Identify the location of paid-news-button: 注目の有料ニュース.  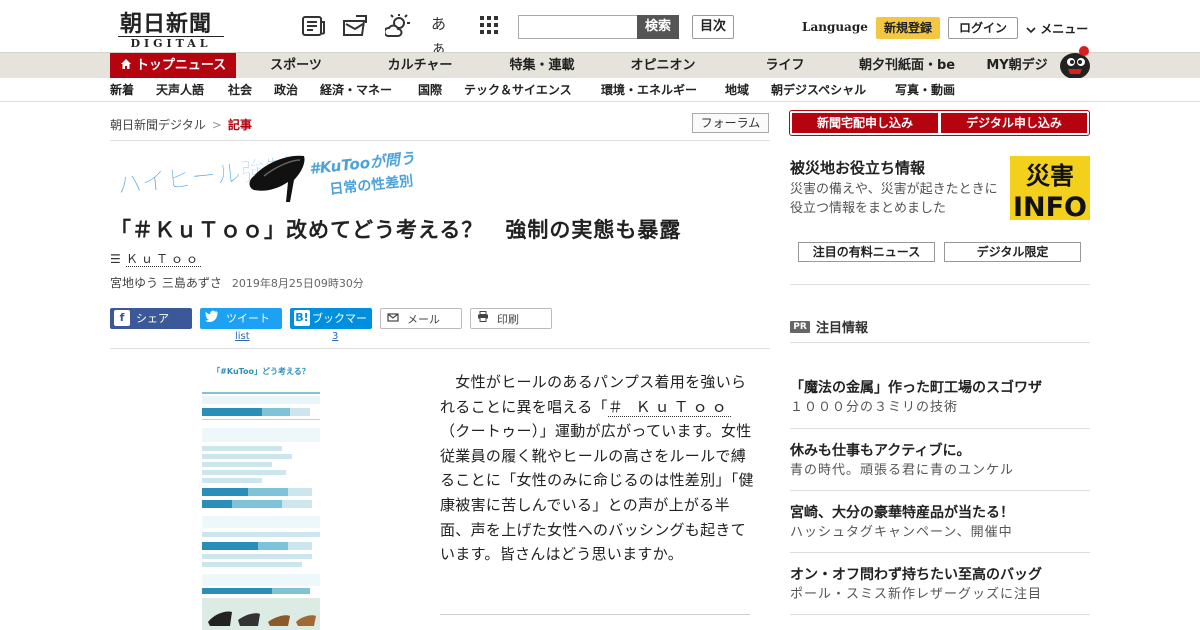
(866, 252).